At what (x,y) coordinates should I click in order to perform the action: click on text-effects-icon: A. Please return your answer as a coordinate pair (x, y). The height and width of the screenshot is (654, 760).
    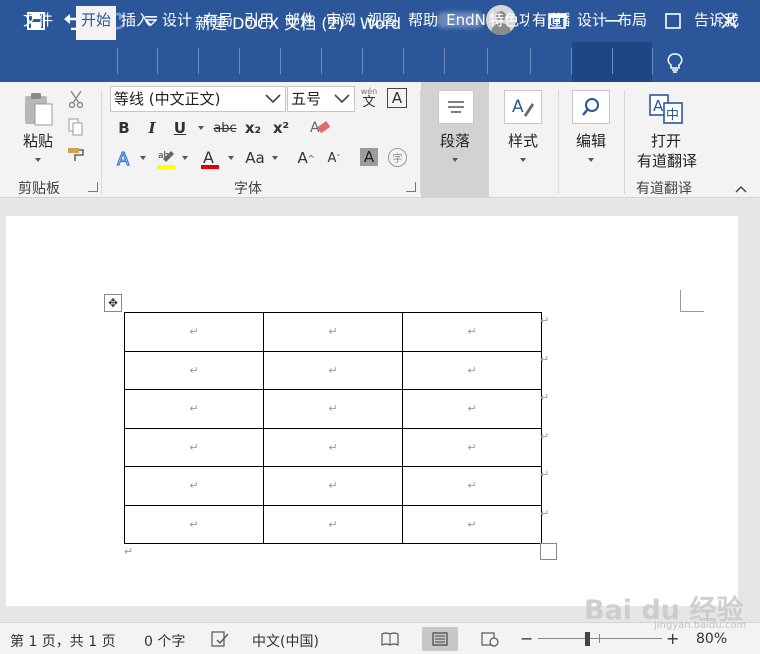
    Looking at the image, I should click on (125, 158).